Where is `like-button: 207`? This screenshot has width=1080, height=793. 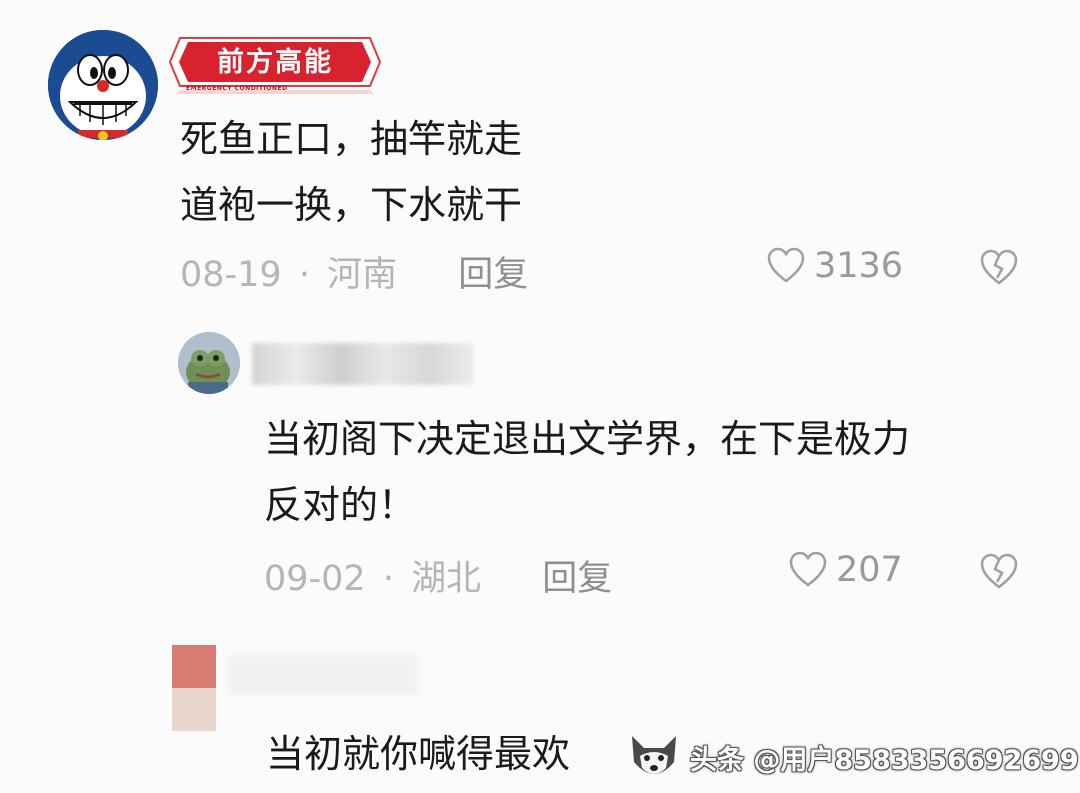 like-button: 207 is located at coordinates (845, 570).